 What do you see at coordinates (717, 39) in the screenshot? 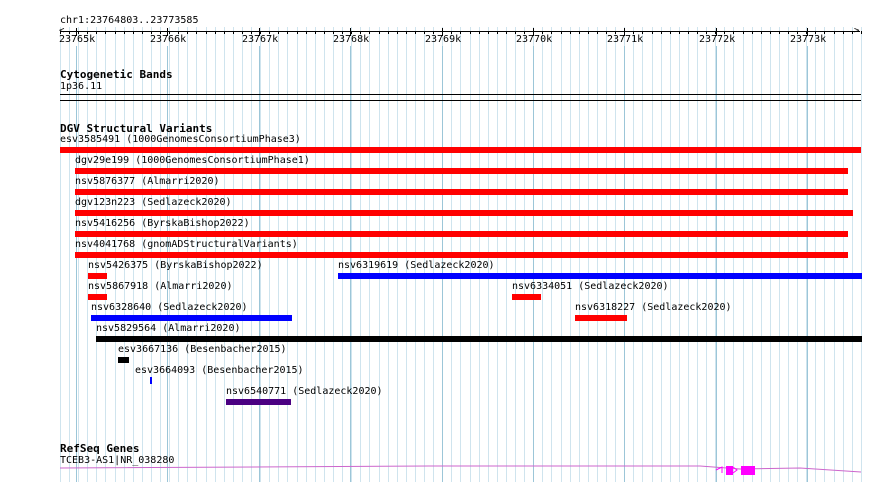
I see `ruler-tick-label: 23772k` at bounding box center [717, 39].